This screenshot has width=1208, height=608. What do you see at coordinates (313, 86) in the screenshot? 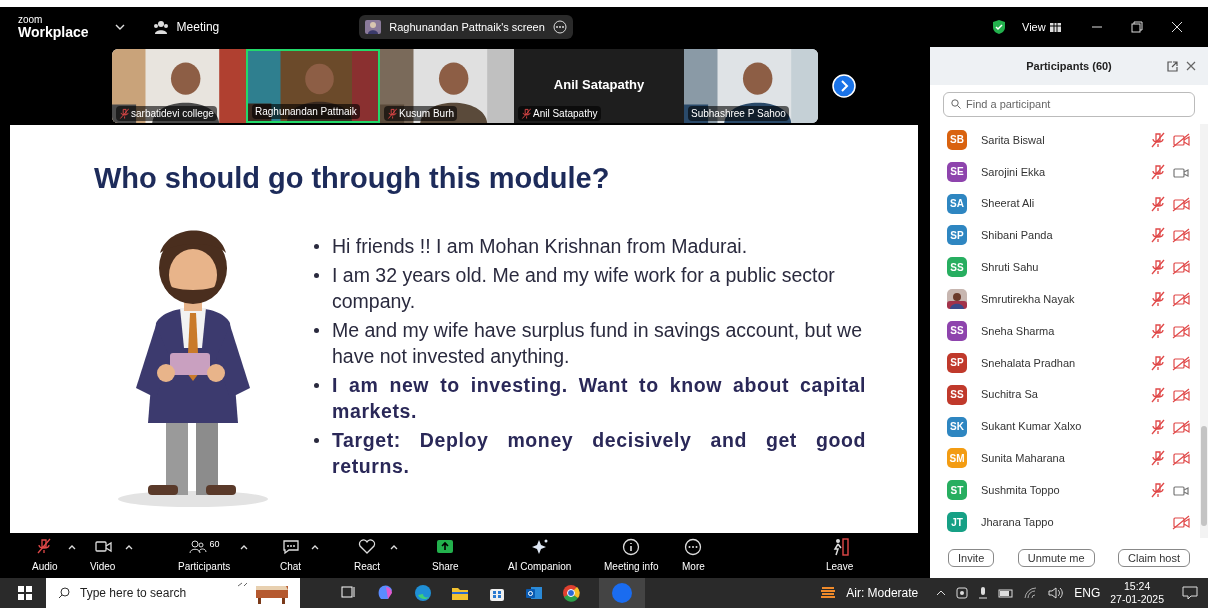
I see `video-tile: Raghunandan Pattnaik` at bounding box center [313, 86].